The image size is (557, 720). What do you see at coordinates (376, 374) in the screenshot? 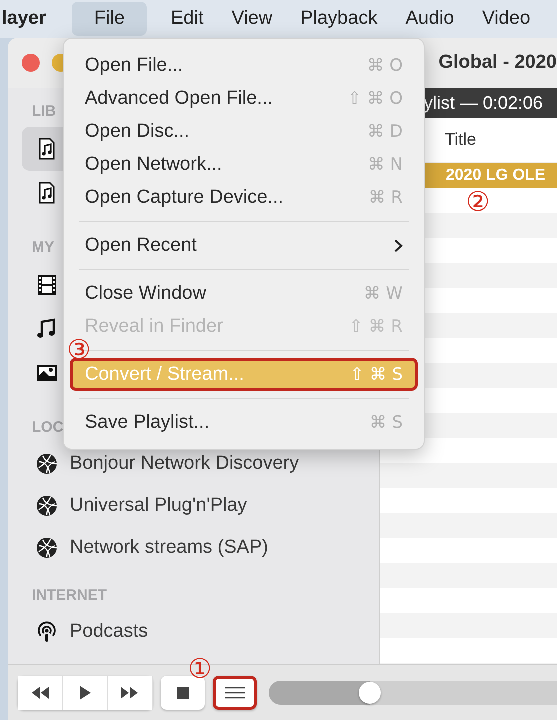
I see `shortcut-label: ⇧ ⌘ S` at bounding box center [376, 374].